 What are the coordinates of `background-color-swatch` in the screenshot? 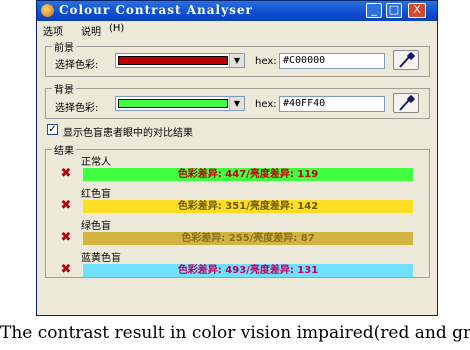 It's located at (173, 103).